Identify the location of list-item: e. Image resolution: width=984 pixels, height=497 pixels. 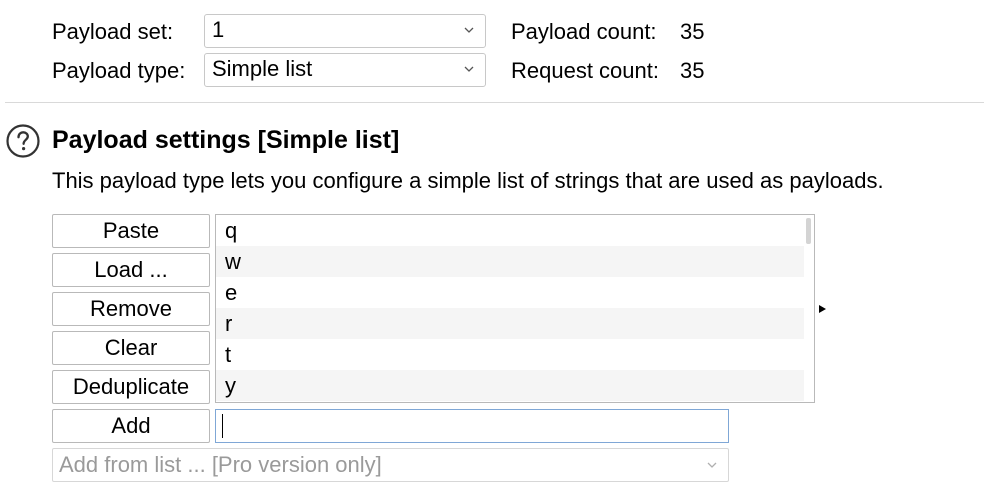
(510, 292).